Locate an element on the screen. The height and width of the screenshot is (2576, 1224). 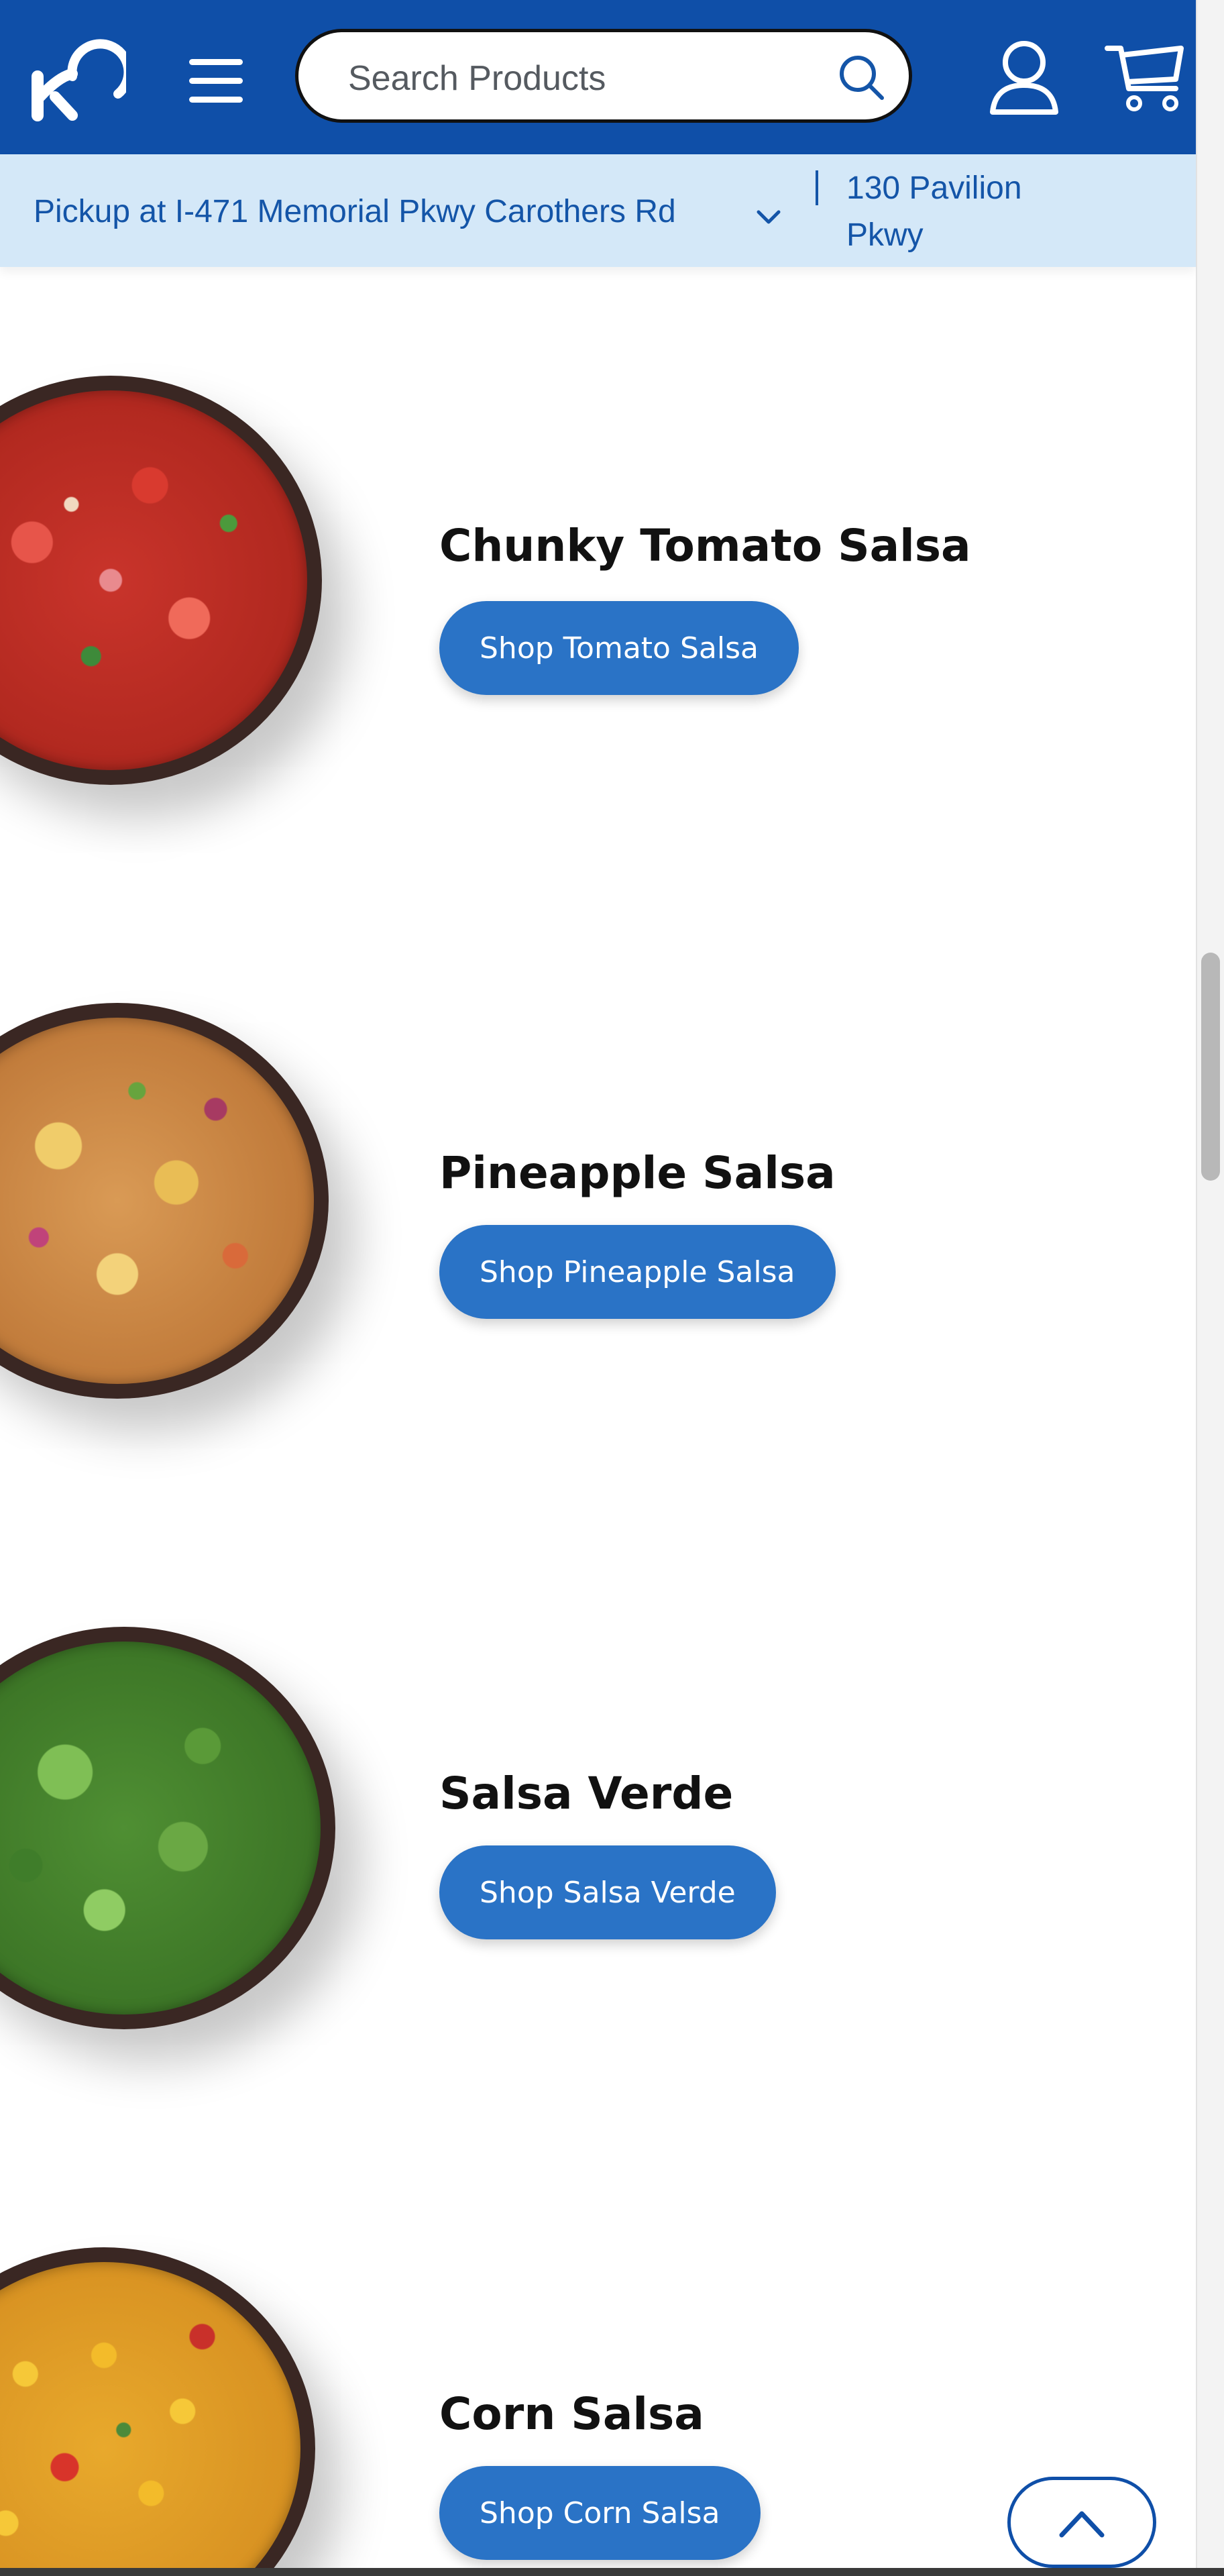
chevron-down-icon is located at coordinates (769, 217).